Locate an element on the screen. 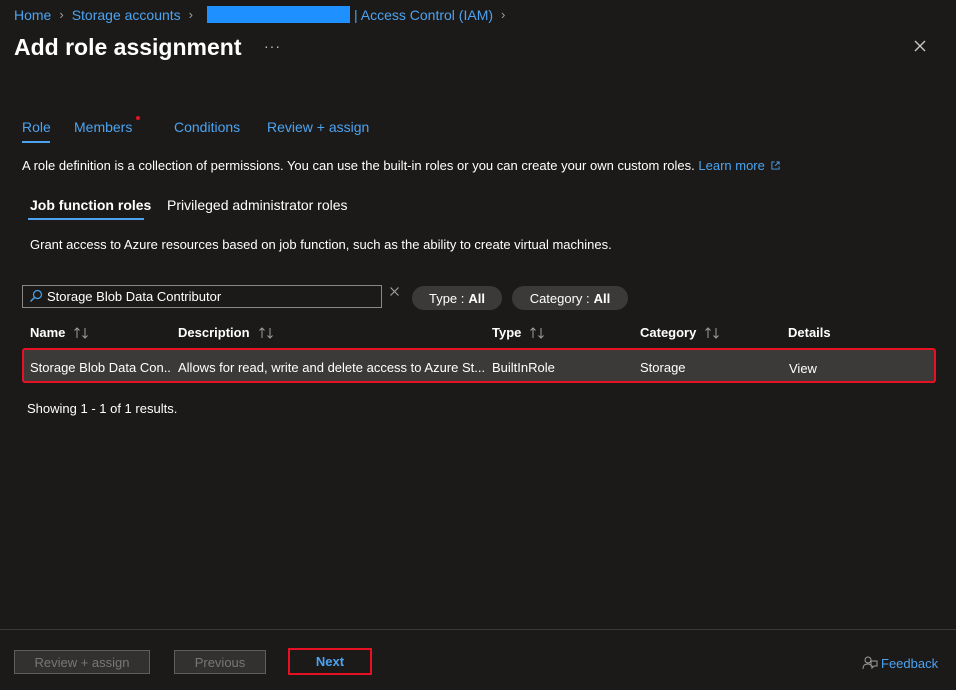  column-header-category-label: Category is located at coordinates (668, 332).